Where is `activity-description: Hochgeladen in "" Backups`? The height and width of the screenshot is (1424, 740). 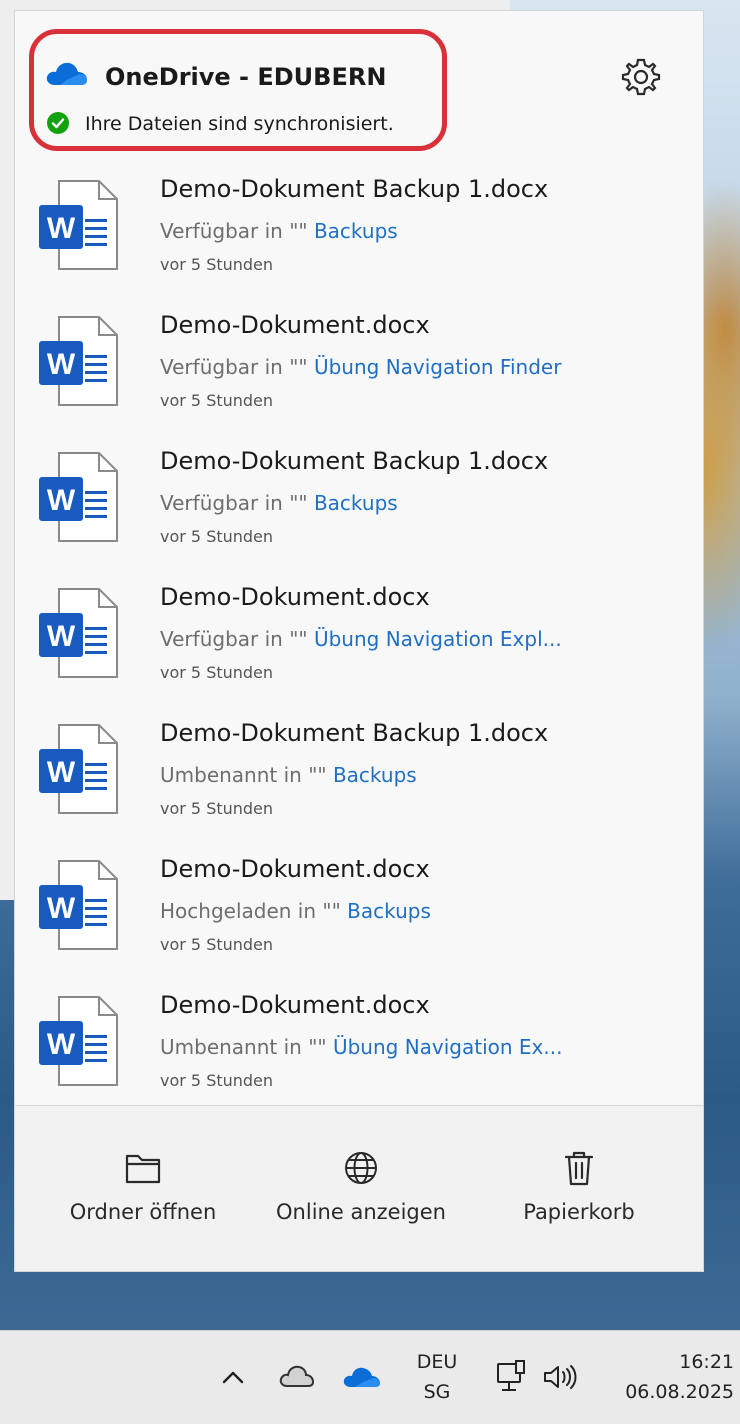 activity-description: Hochgeladen in "" Backups is located at coordinates (295, 911).